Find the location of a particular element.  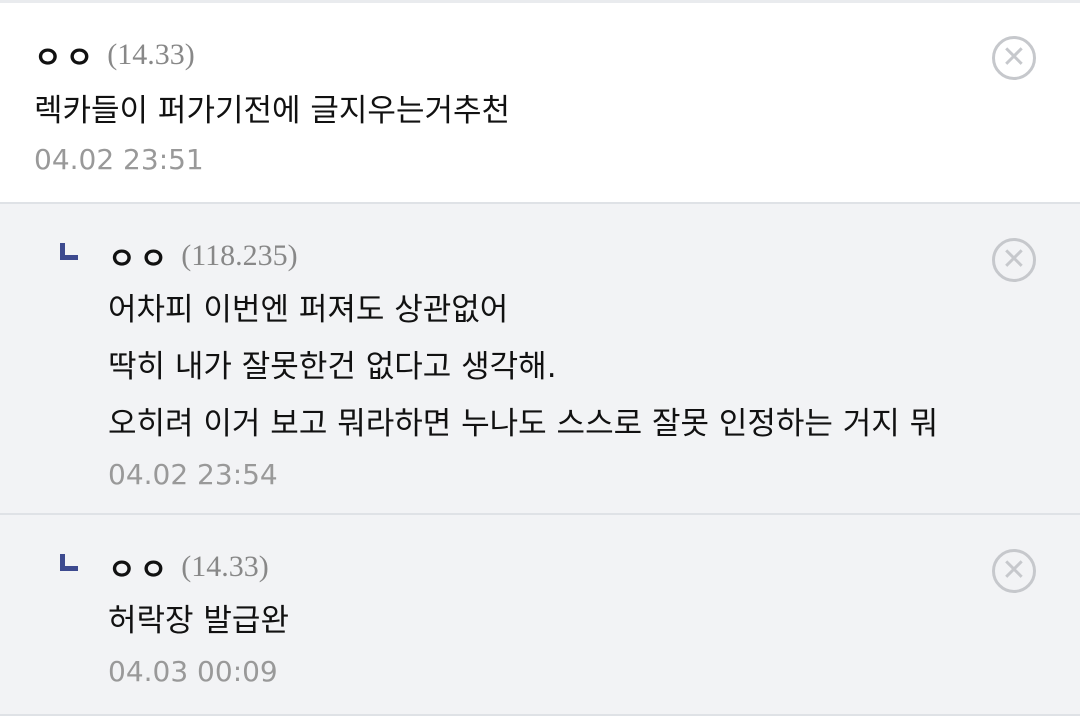

comment-date: 04.03 00:09 is located at coordinates (193, 671).